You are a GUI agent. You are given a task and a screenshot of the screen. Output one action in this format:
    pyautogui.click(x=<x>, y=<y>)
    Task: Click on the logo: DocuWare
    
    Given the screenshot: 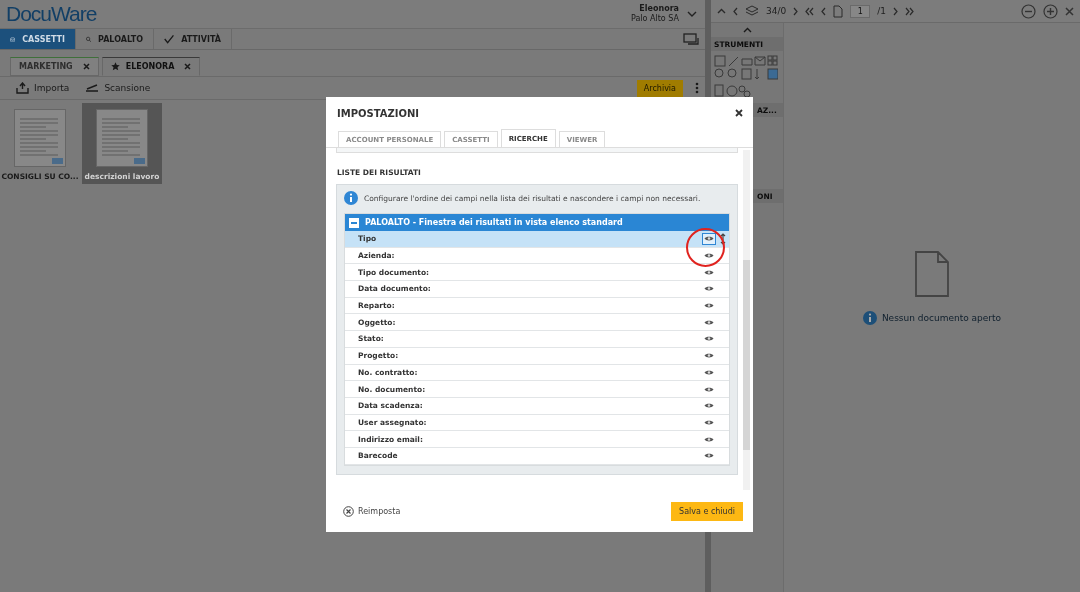 What is the action you would take?
    pyautogui.click(x=52, y=14)
    